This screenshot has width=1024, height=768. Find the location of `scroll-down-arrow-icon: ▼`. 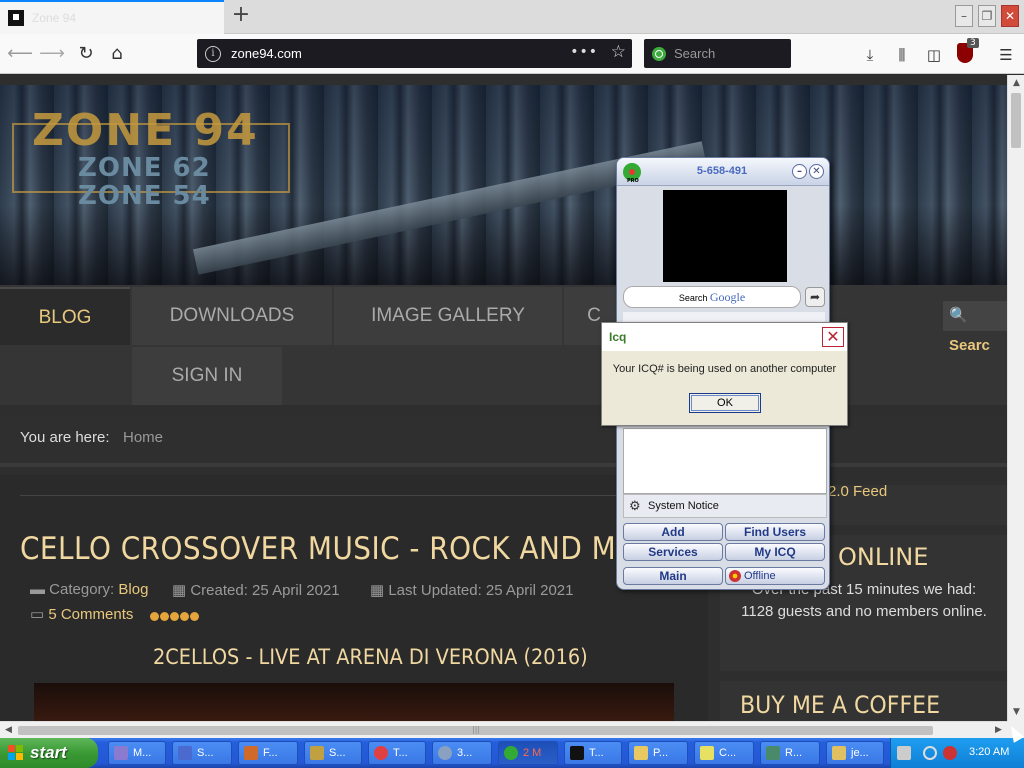

scroll-down-arrow-icon: ▼ is located at coordinates (1016, 712).